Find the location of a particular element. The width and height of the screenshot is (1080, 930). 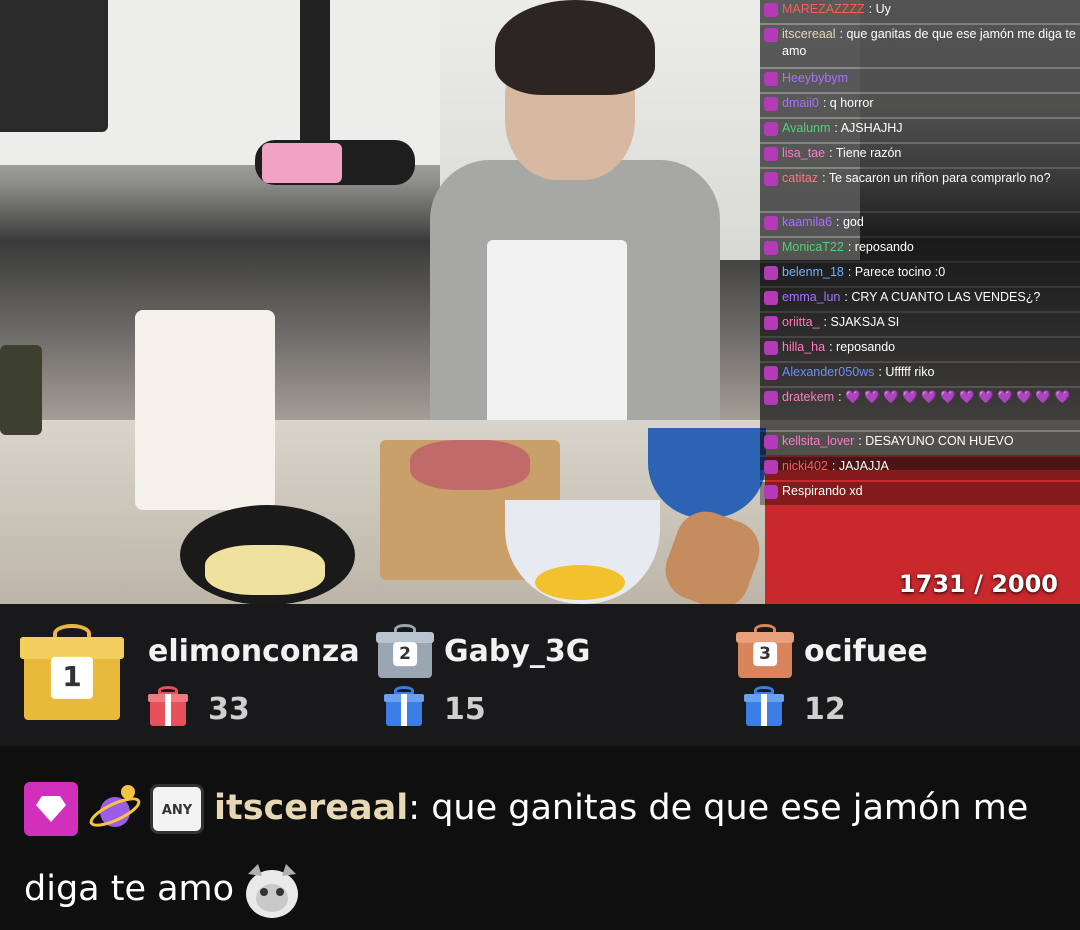

apron is located at coordinates (557, 340).